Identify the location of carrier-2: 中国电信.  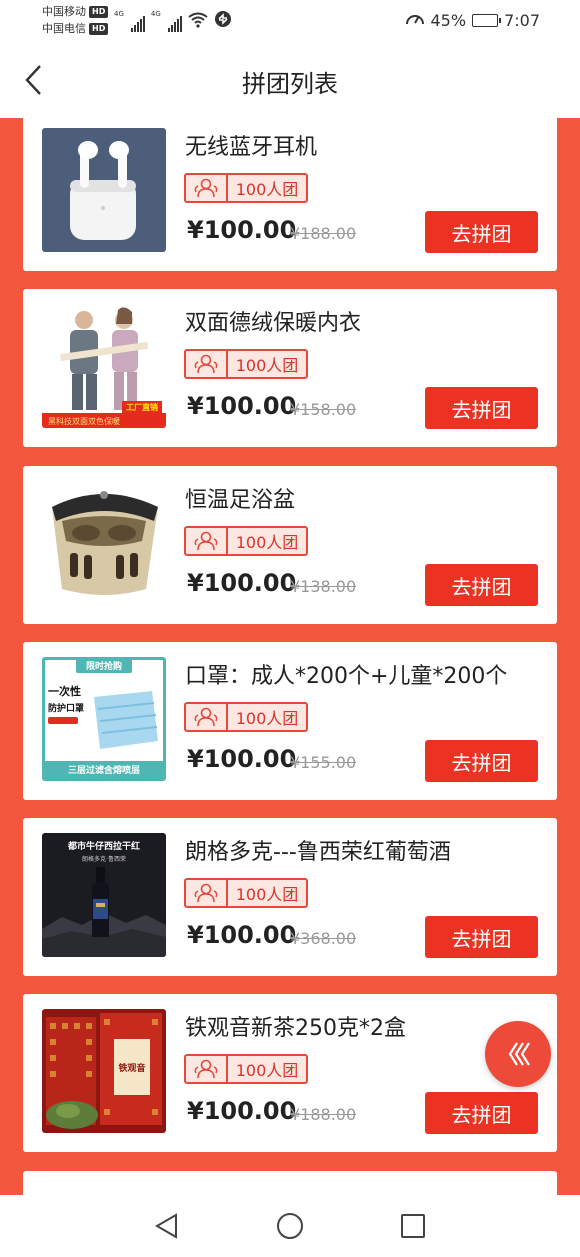
(64, 28).